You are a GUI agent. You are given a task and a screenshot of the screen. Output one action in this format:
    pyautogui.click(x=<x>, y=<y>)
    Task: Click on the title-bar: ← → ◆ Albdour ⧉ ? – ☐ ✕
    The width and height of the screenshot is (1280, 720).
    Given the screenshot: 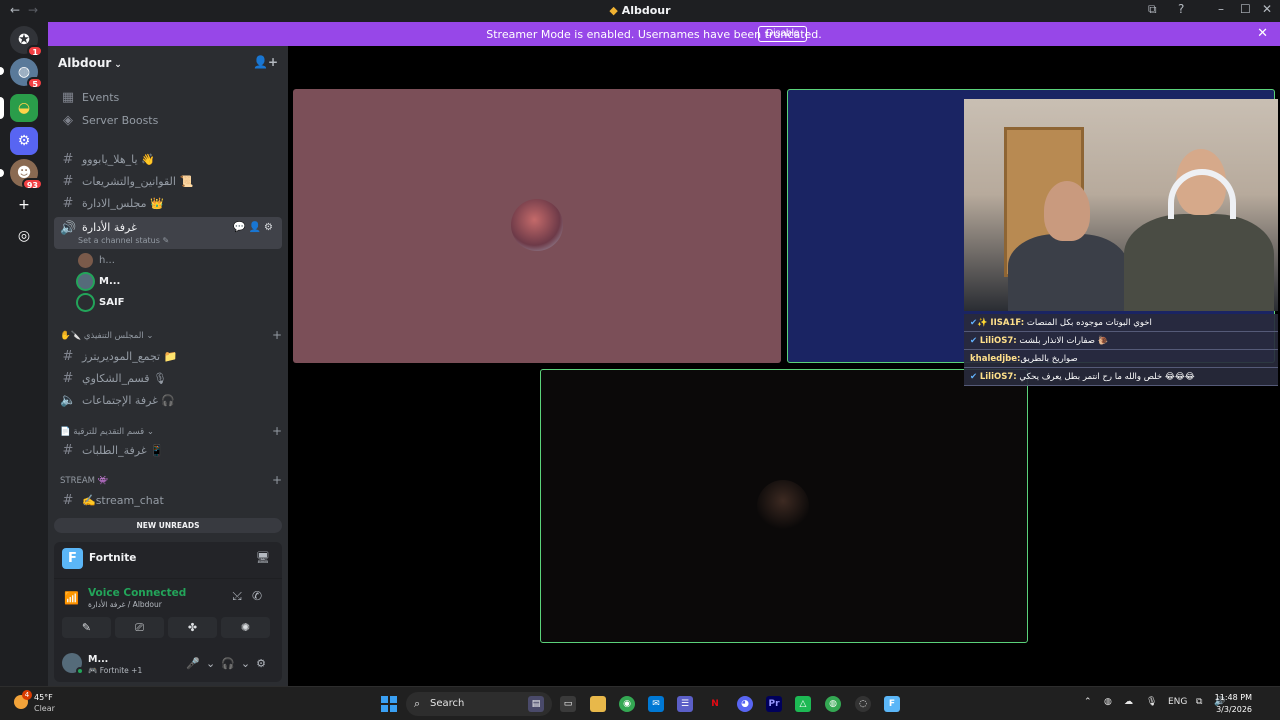 What is the action you would take?
    pyautogui.click(x=640, y=10)
    